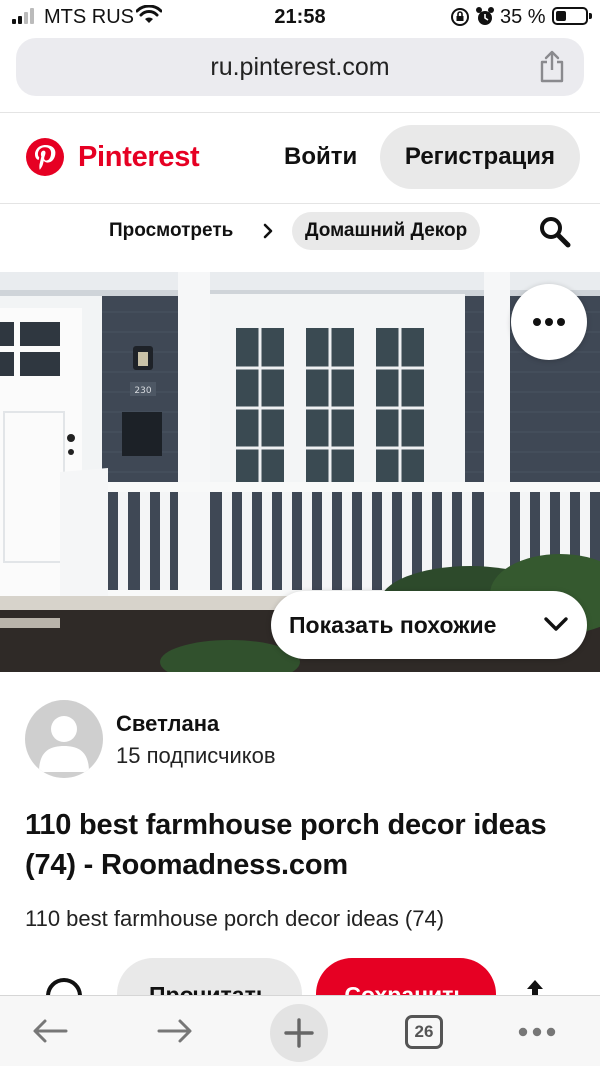  Describe the element at coordinates (523, 17) in the screenshot. I see `battery-percent: 35 %` at that location.